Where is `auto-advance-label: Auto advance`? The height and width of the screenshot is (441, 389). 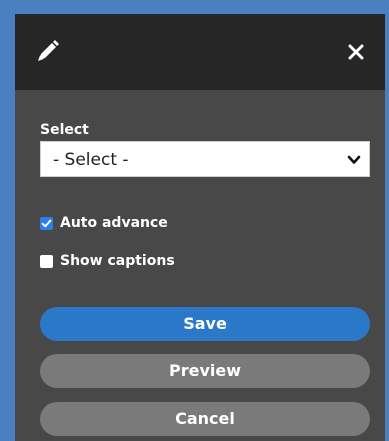
auto-advance-label: Auto advance is located at coordinates (114, 223).